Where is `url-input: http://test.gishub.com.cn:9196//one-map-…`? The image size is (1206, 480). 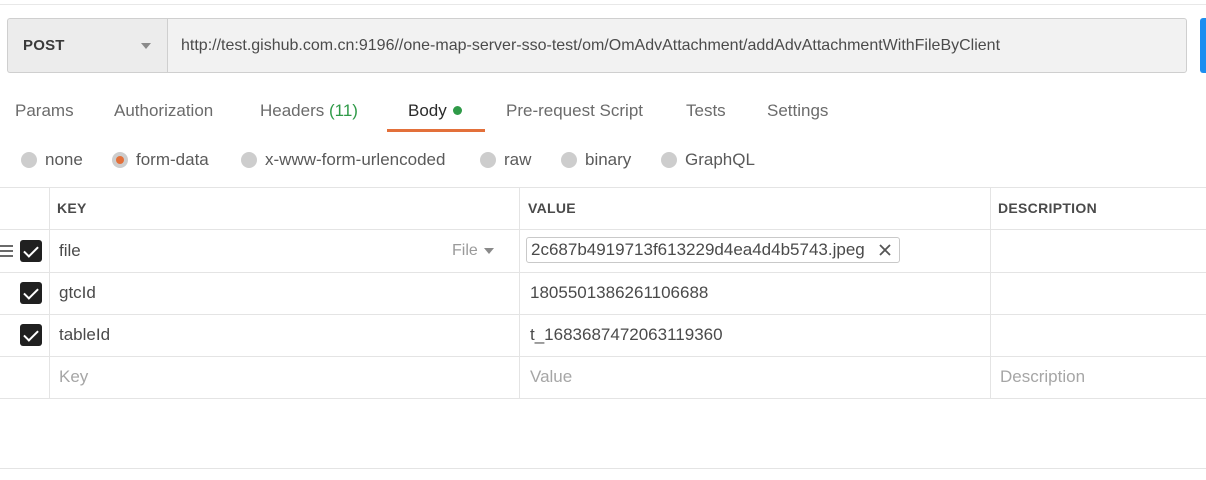
url-input: http://test.gishub.com.cn:9196//one-map-… is located at coordinates (677, 45).